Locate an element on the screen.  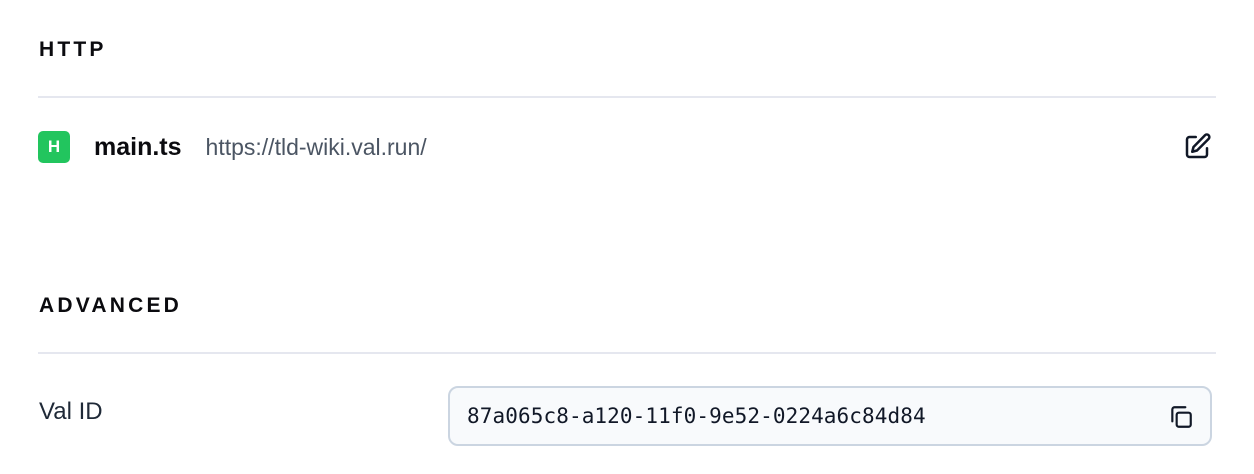
copy-button is located at coordinates (1181, 417).